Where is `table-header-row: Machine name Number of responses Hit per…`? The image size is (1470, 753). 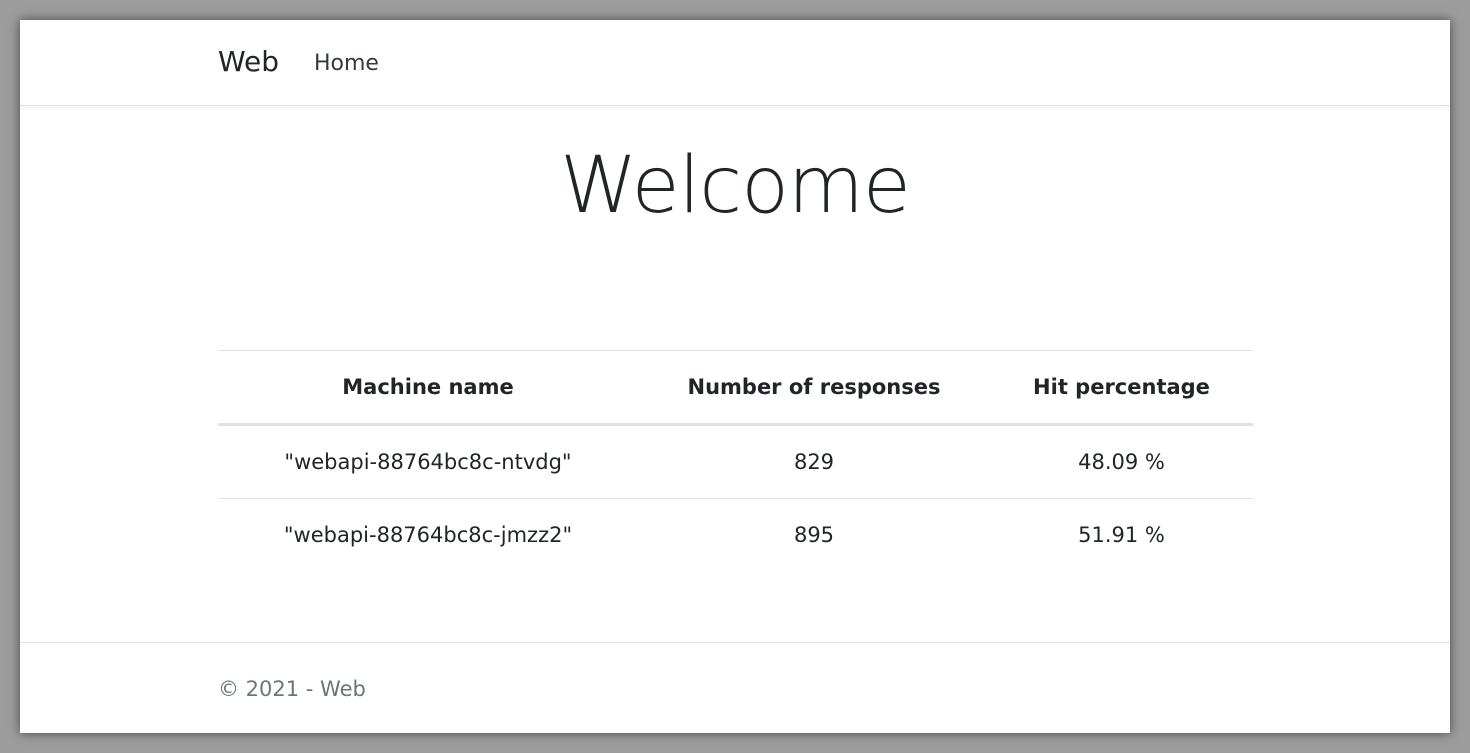 table-header-row: Machine name Number of responses Hit per… is located at coordinates (735, 388).